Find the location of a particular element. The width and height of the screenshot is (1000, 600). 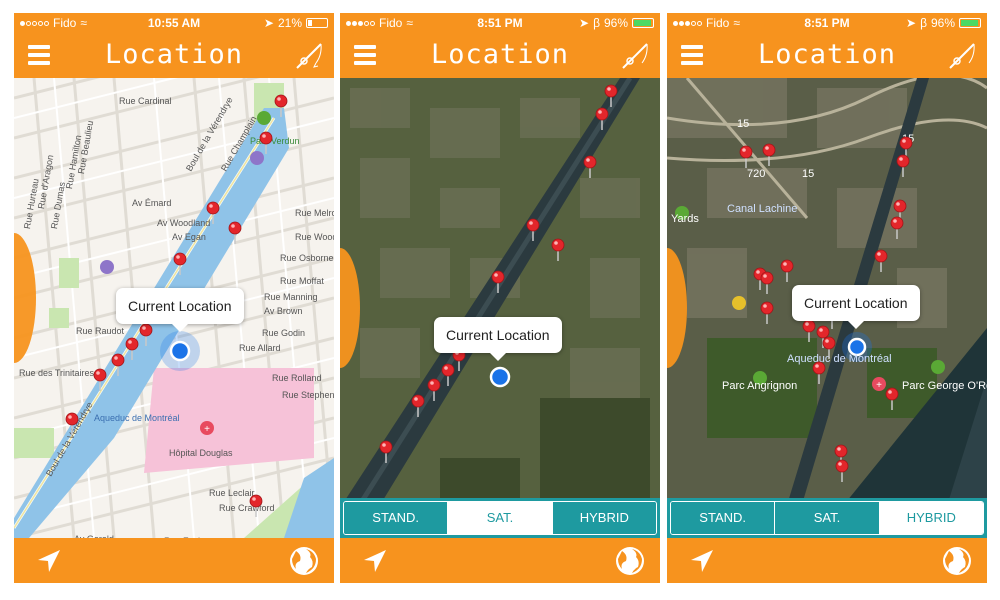

battery-percent: 21% is located at coordinates (289, 23).